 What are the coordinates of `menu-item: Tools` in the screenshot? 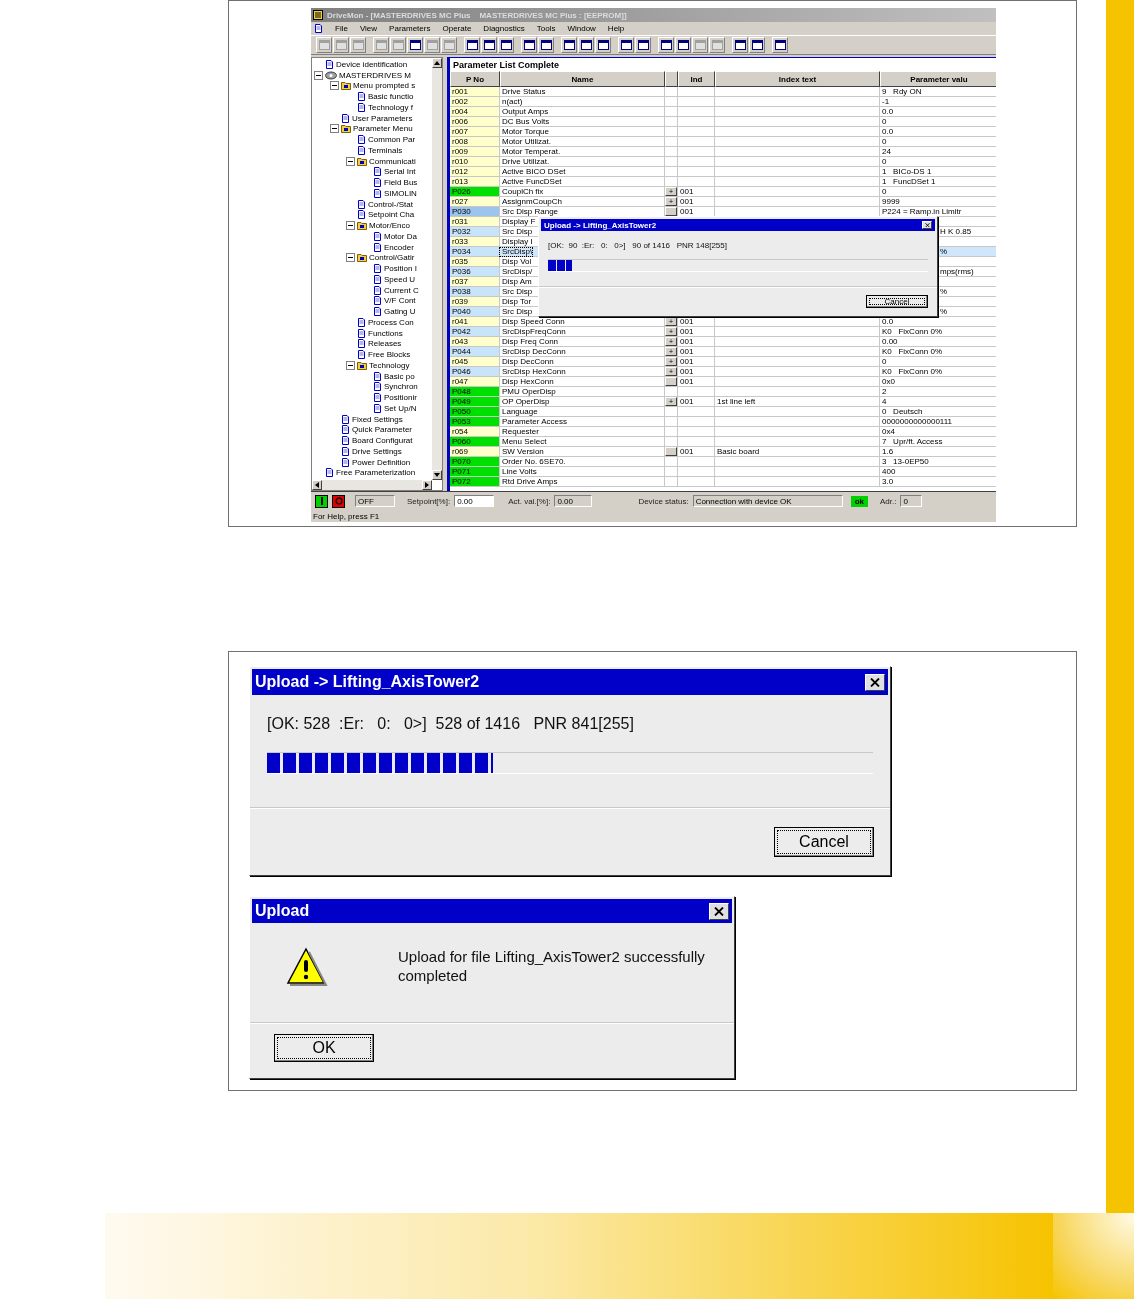 It's located at (546, 28).